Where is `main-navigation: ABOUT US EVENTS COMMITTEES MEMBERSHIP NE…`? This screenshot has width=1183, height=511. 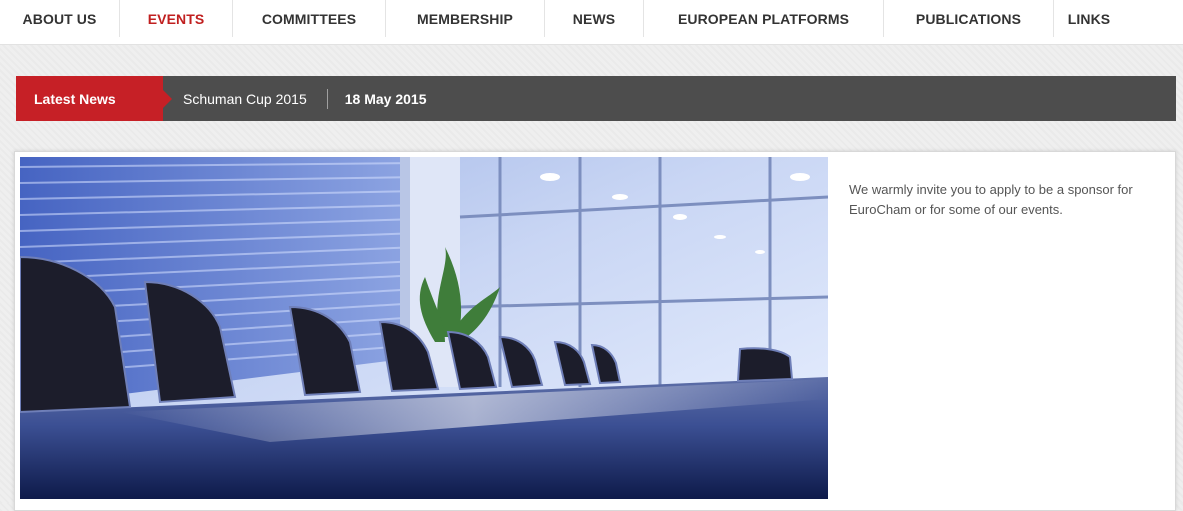 main-navigation: ABOUT US EVENTS COMMITTEES MEMBERSHIP NE… is located at coordinates (591, 22).